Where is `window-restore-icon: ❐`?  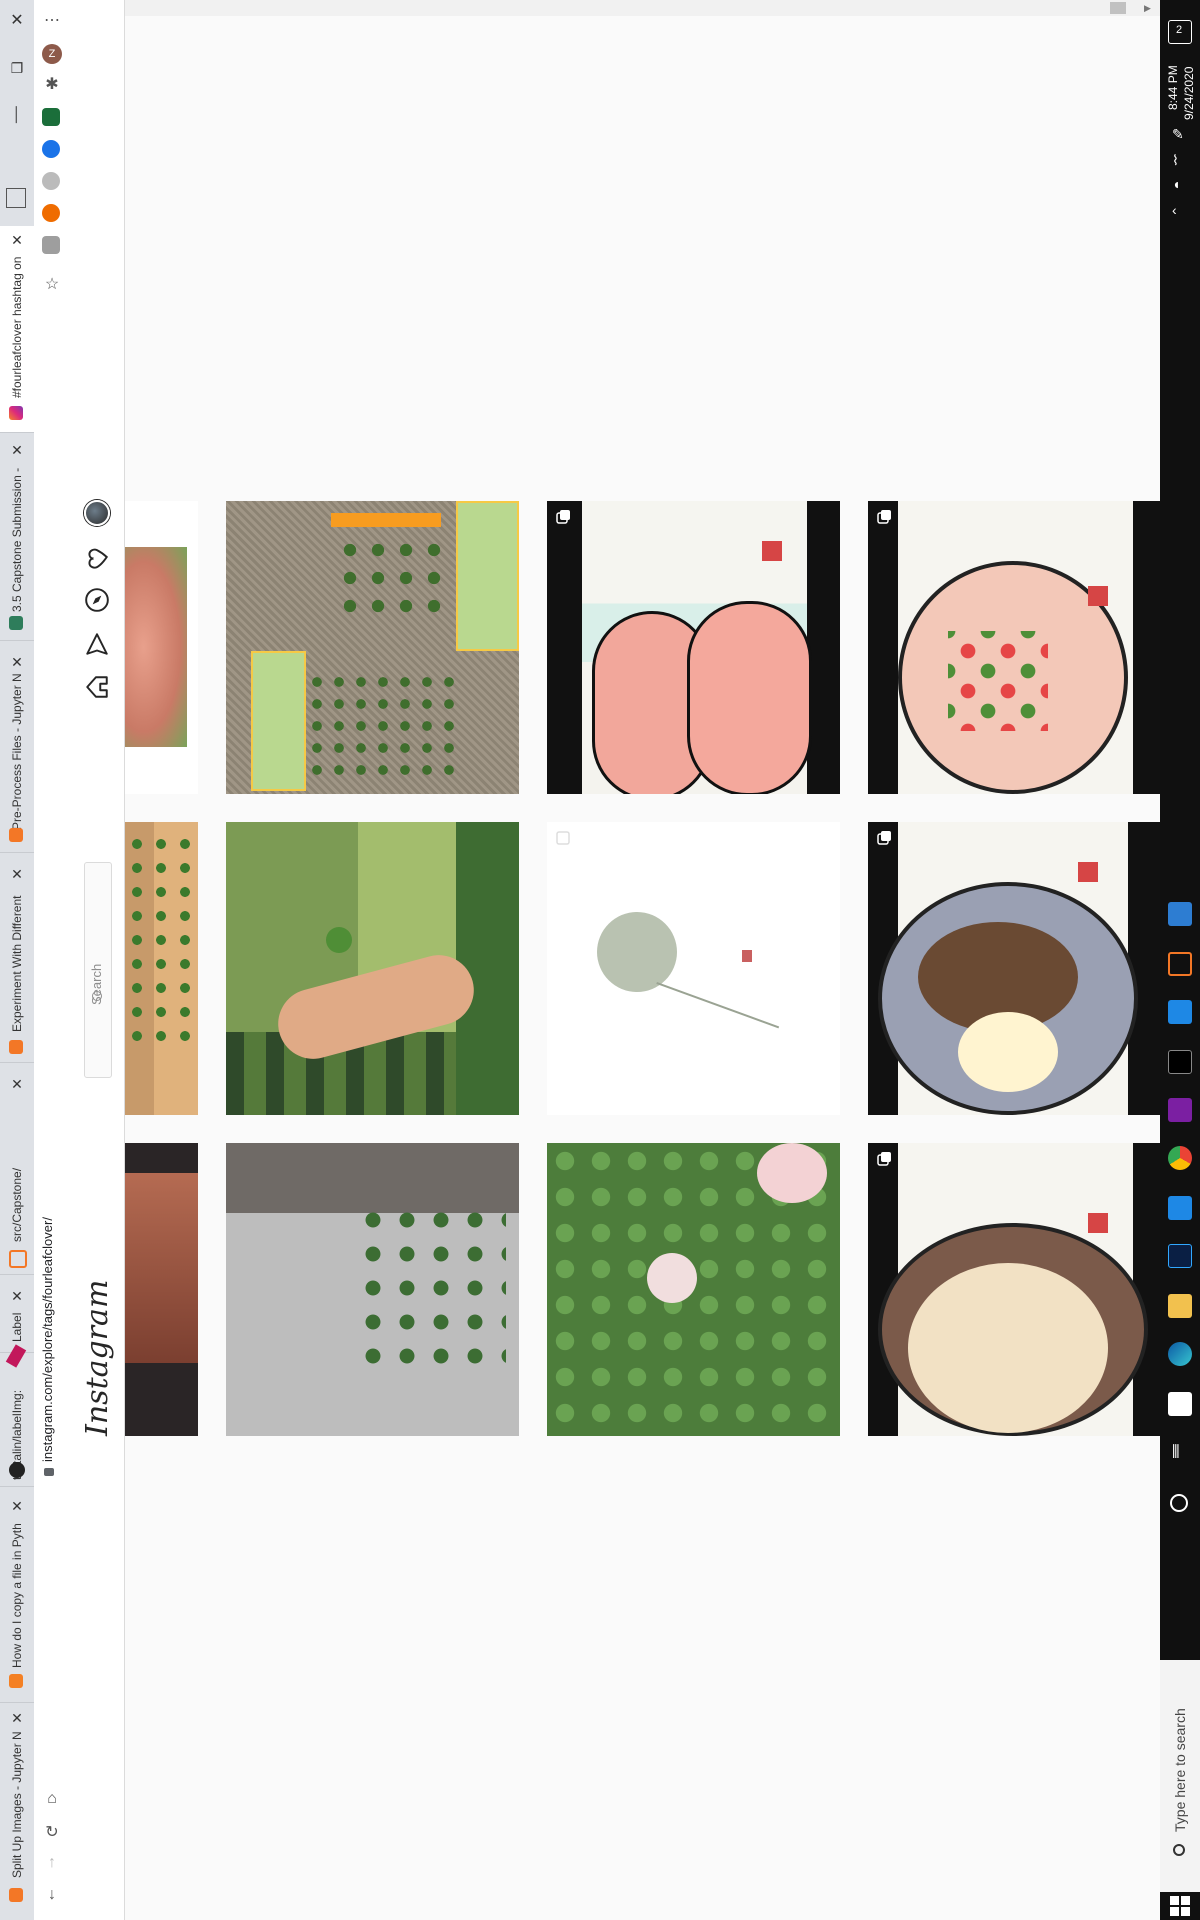 window-restore-icon: ❐ is located at coordinates (17, 69).